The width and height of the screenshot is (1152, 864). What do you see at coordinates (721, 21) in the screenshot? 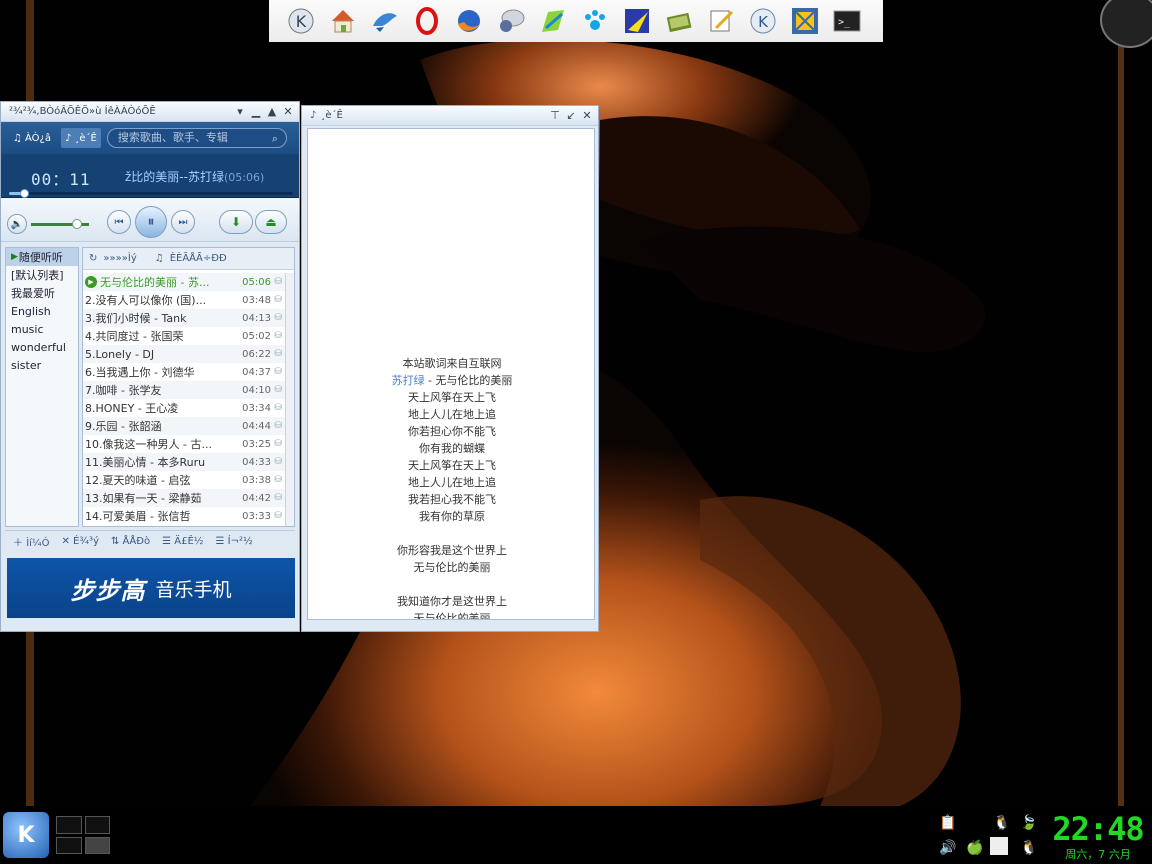
I see `editor-icon` at bounding box center [721, 21].